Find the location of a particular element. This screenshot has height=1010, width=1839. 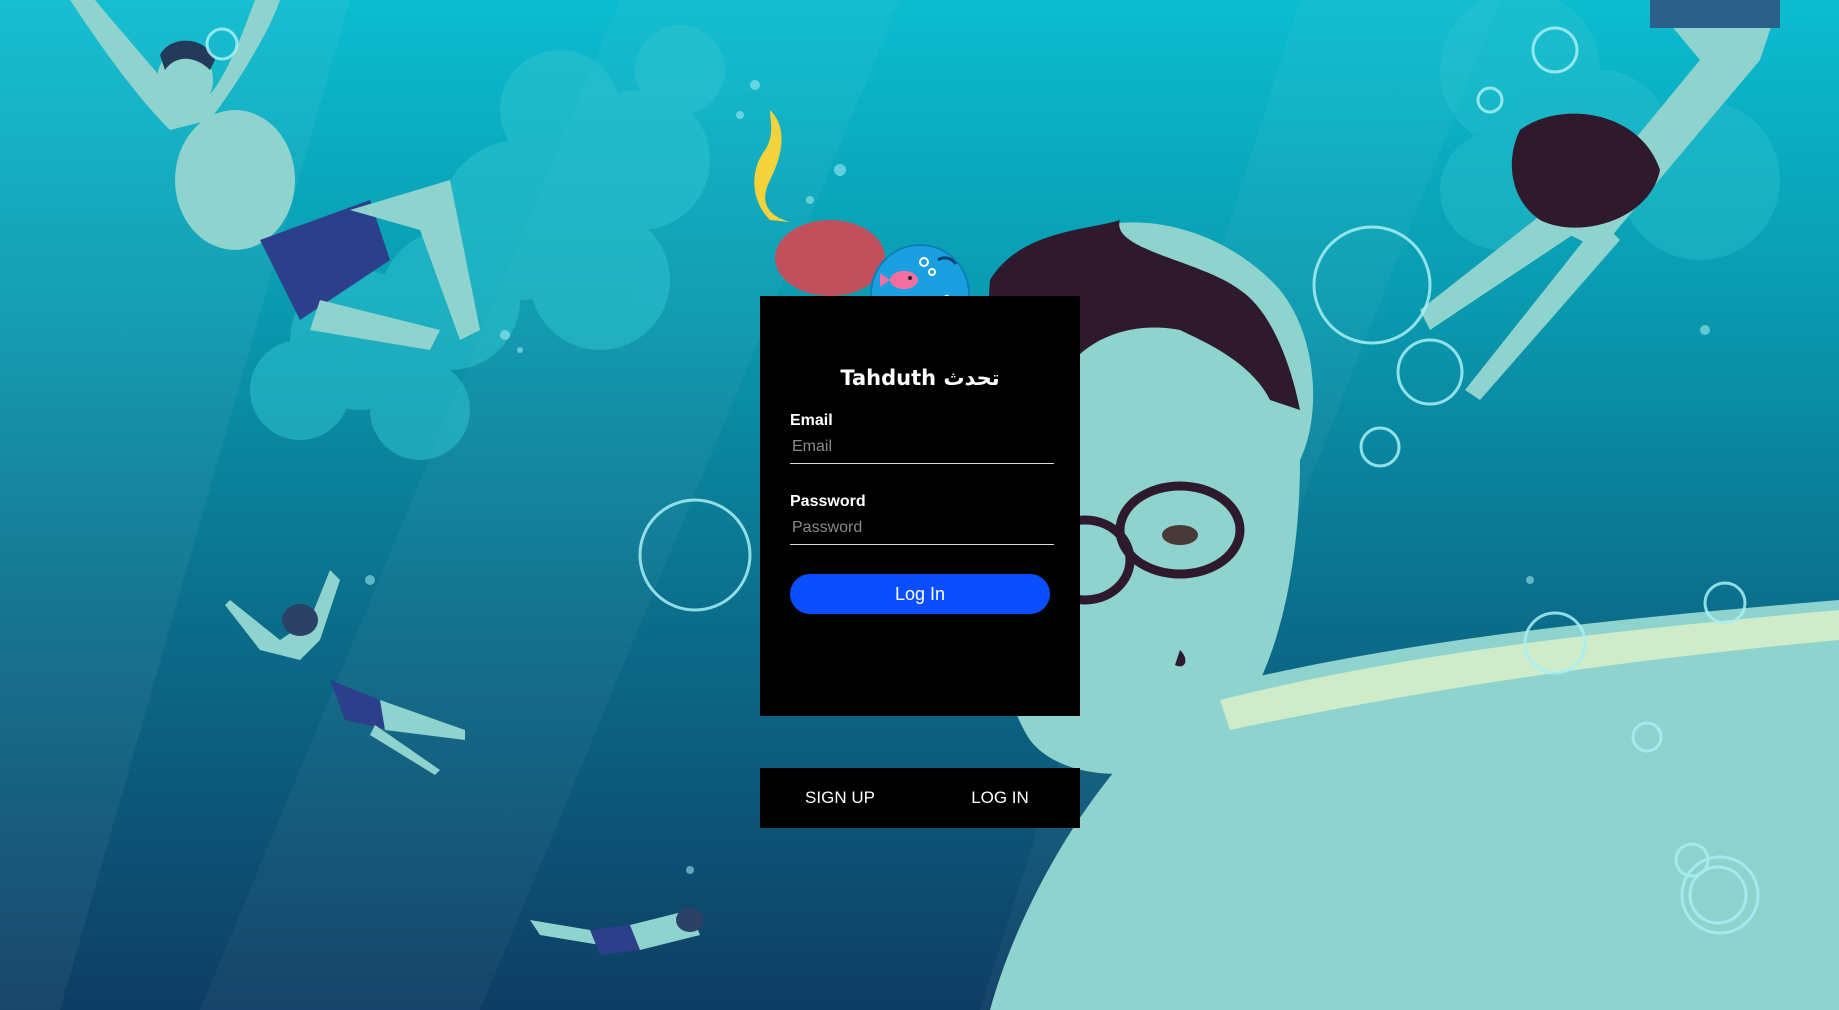

signup-link: SIGN UP is located at coordinates (840, 798).